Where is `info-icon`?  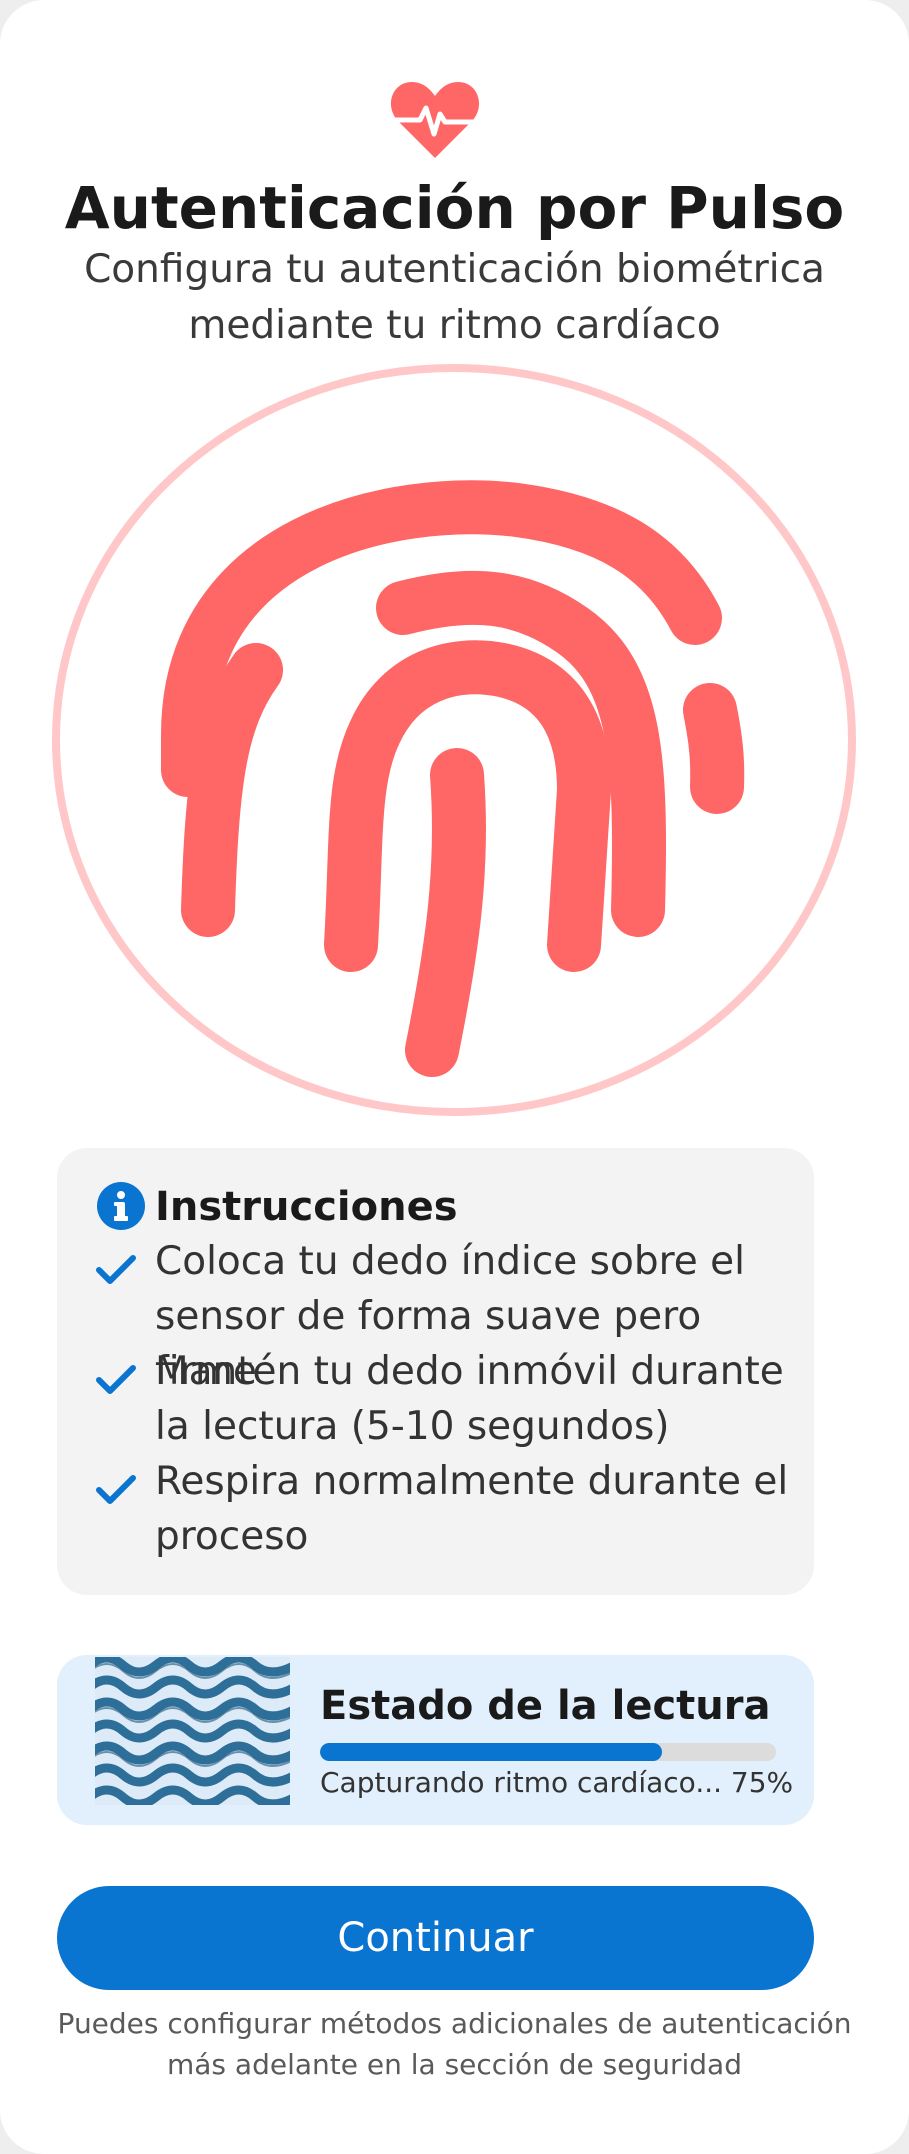 info-icon is located at coordinates (121, 1206).